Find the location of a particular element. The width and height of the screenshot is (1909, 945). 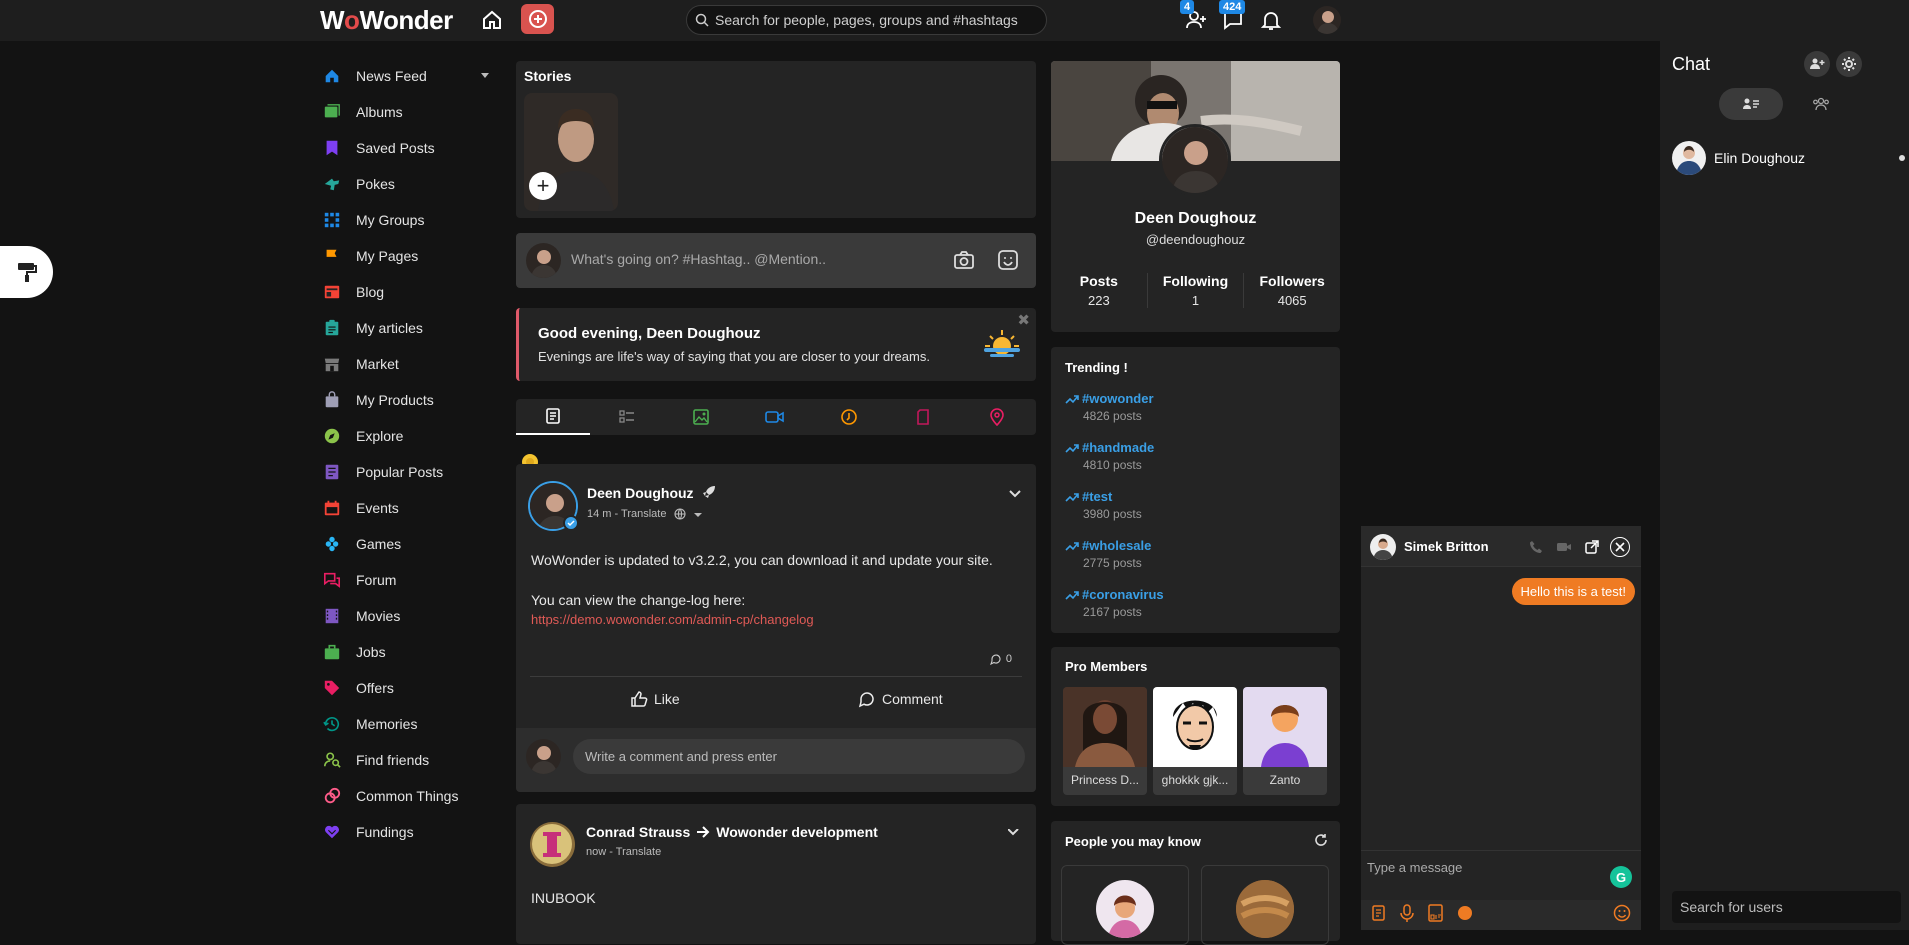

sidebar-item-common-things: Common Things is located at coordinates (409, 796).